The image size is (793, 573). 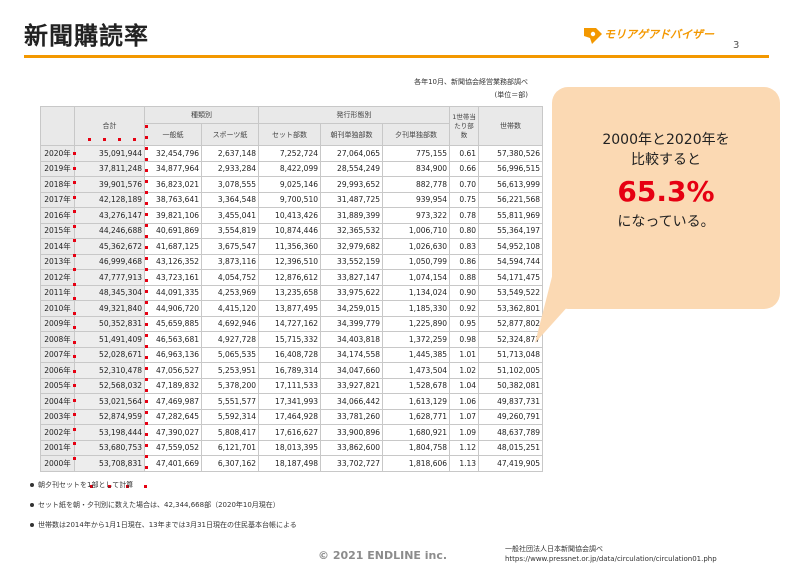 What do you see at coordinates (173, 168) in the screenshot?
I see `table-cell: 34,877,964` at bounding box center [173, 168].